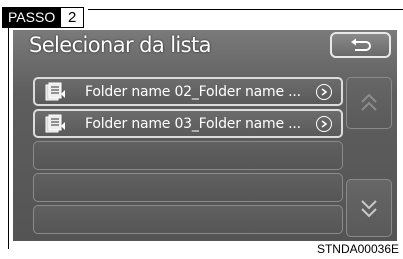 This screenshot has height=259, width=403. Describe the element at coordinates (32, 17) in the screenshot. I see `step-label: PASSO` at that location.